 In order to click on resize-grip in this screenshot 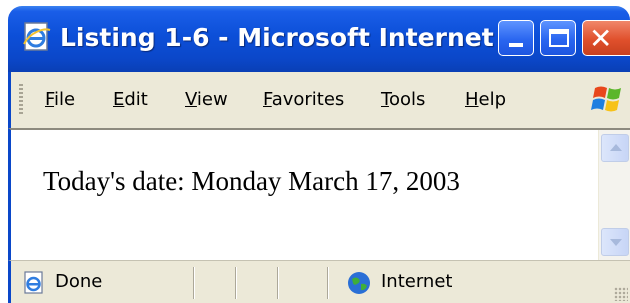, I will do `click(621, 294)`.